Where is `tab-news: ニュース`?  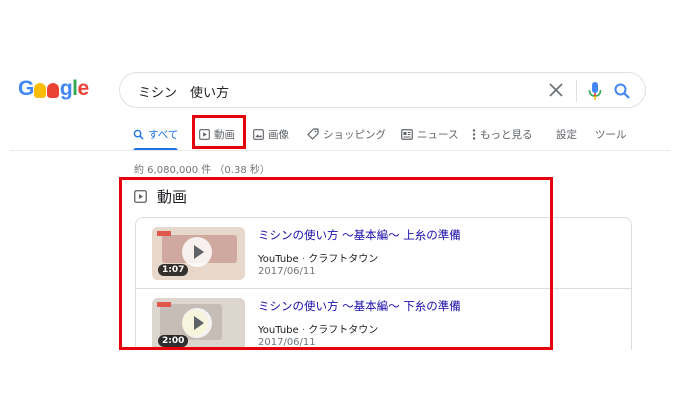
tab-news: ニュース is located at coordinates (429, 134).